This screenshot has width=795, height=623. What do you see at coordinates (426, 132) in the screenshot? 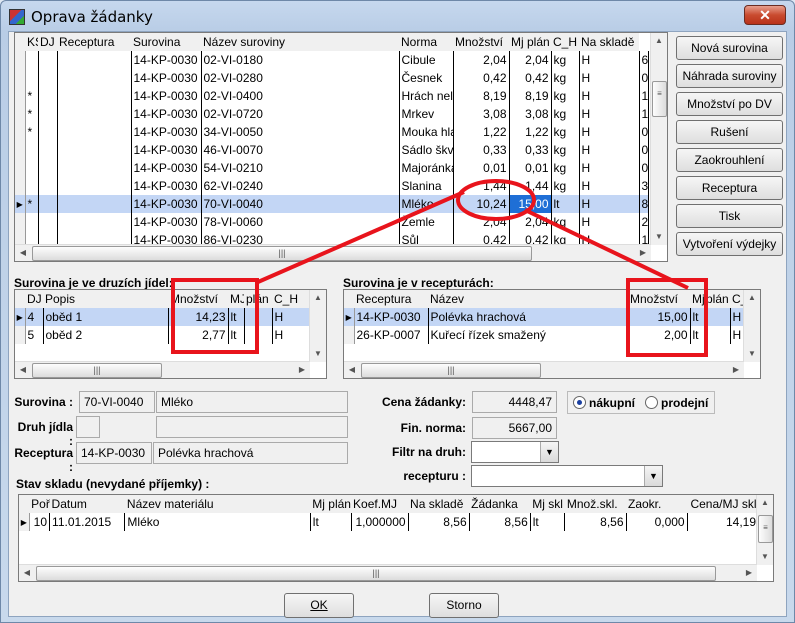
I see `cell-nazev: Mouka hladká` at bounding box center [426, 132].